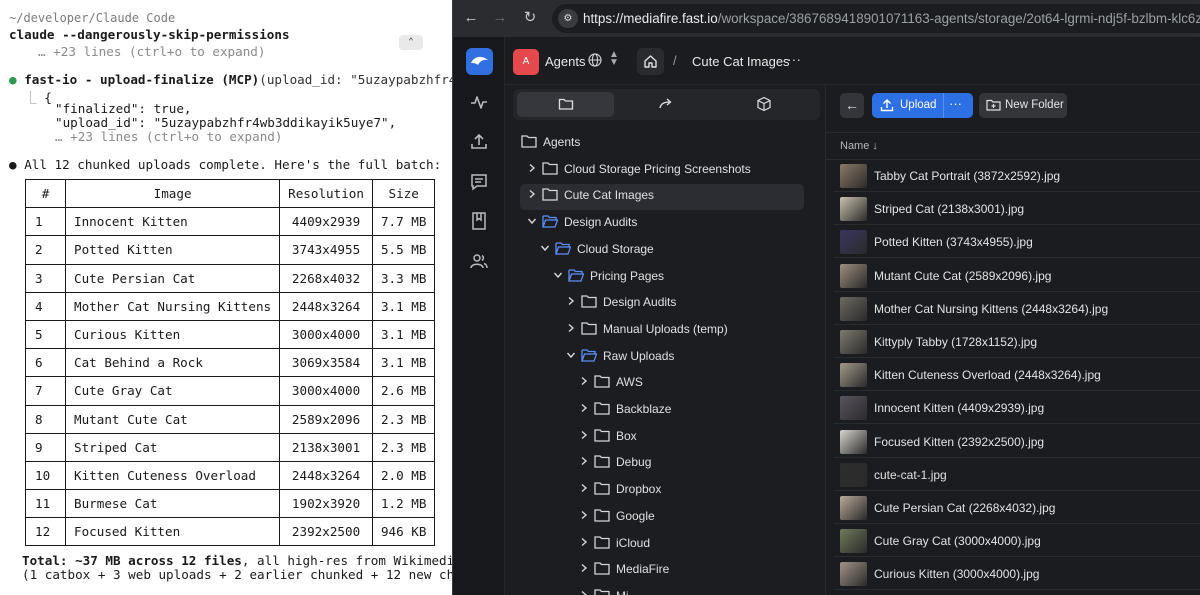  What do you see at coordinates (665, 411) in the screenshot?
I see `tree-item: Backblaze` at bounding box center [665, 411].